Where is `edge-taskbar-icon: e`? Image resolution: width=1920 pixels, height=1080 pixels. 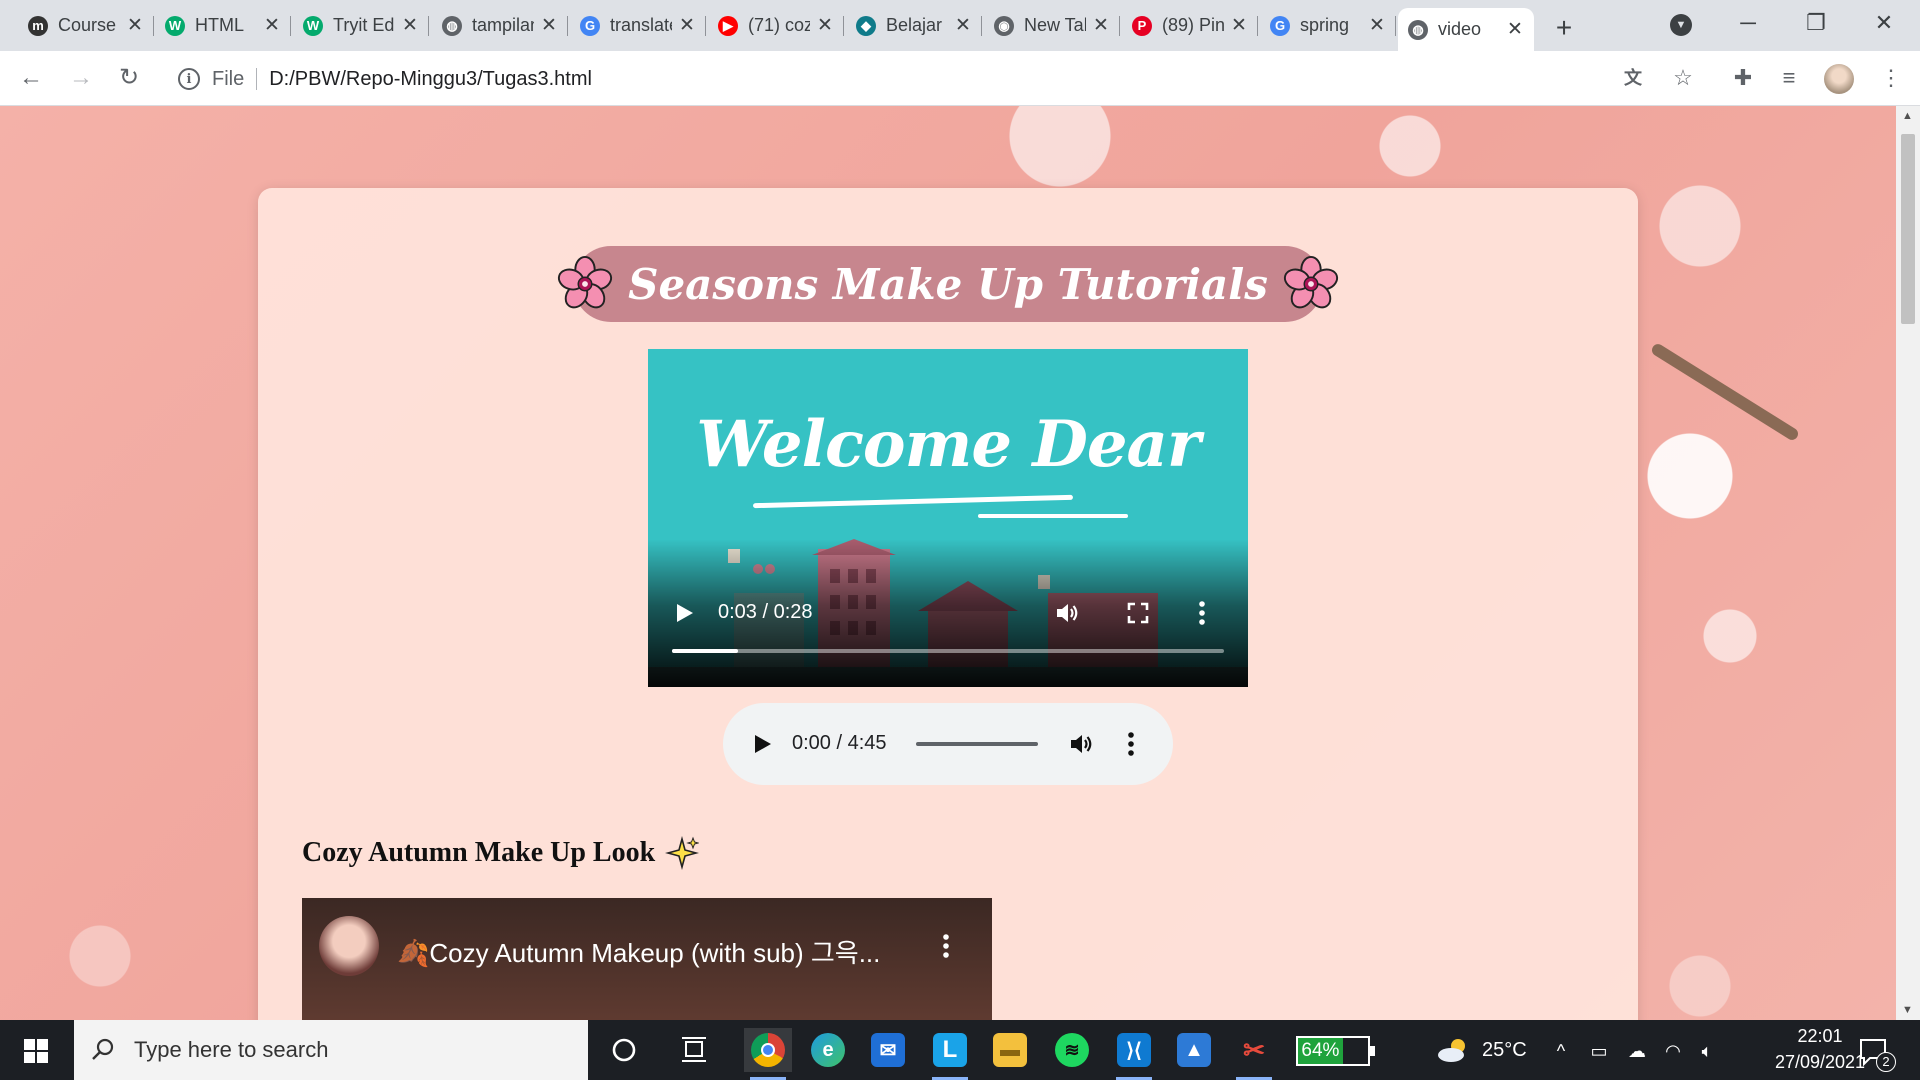
edge-taskbar-icon: e is located at coordinates (828, 1050).